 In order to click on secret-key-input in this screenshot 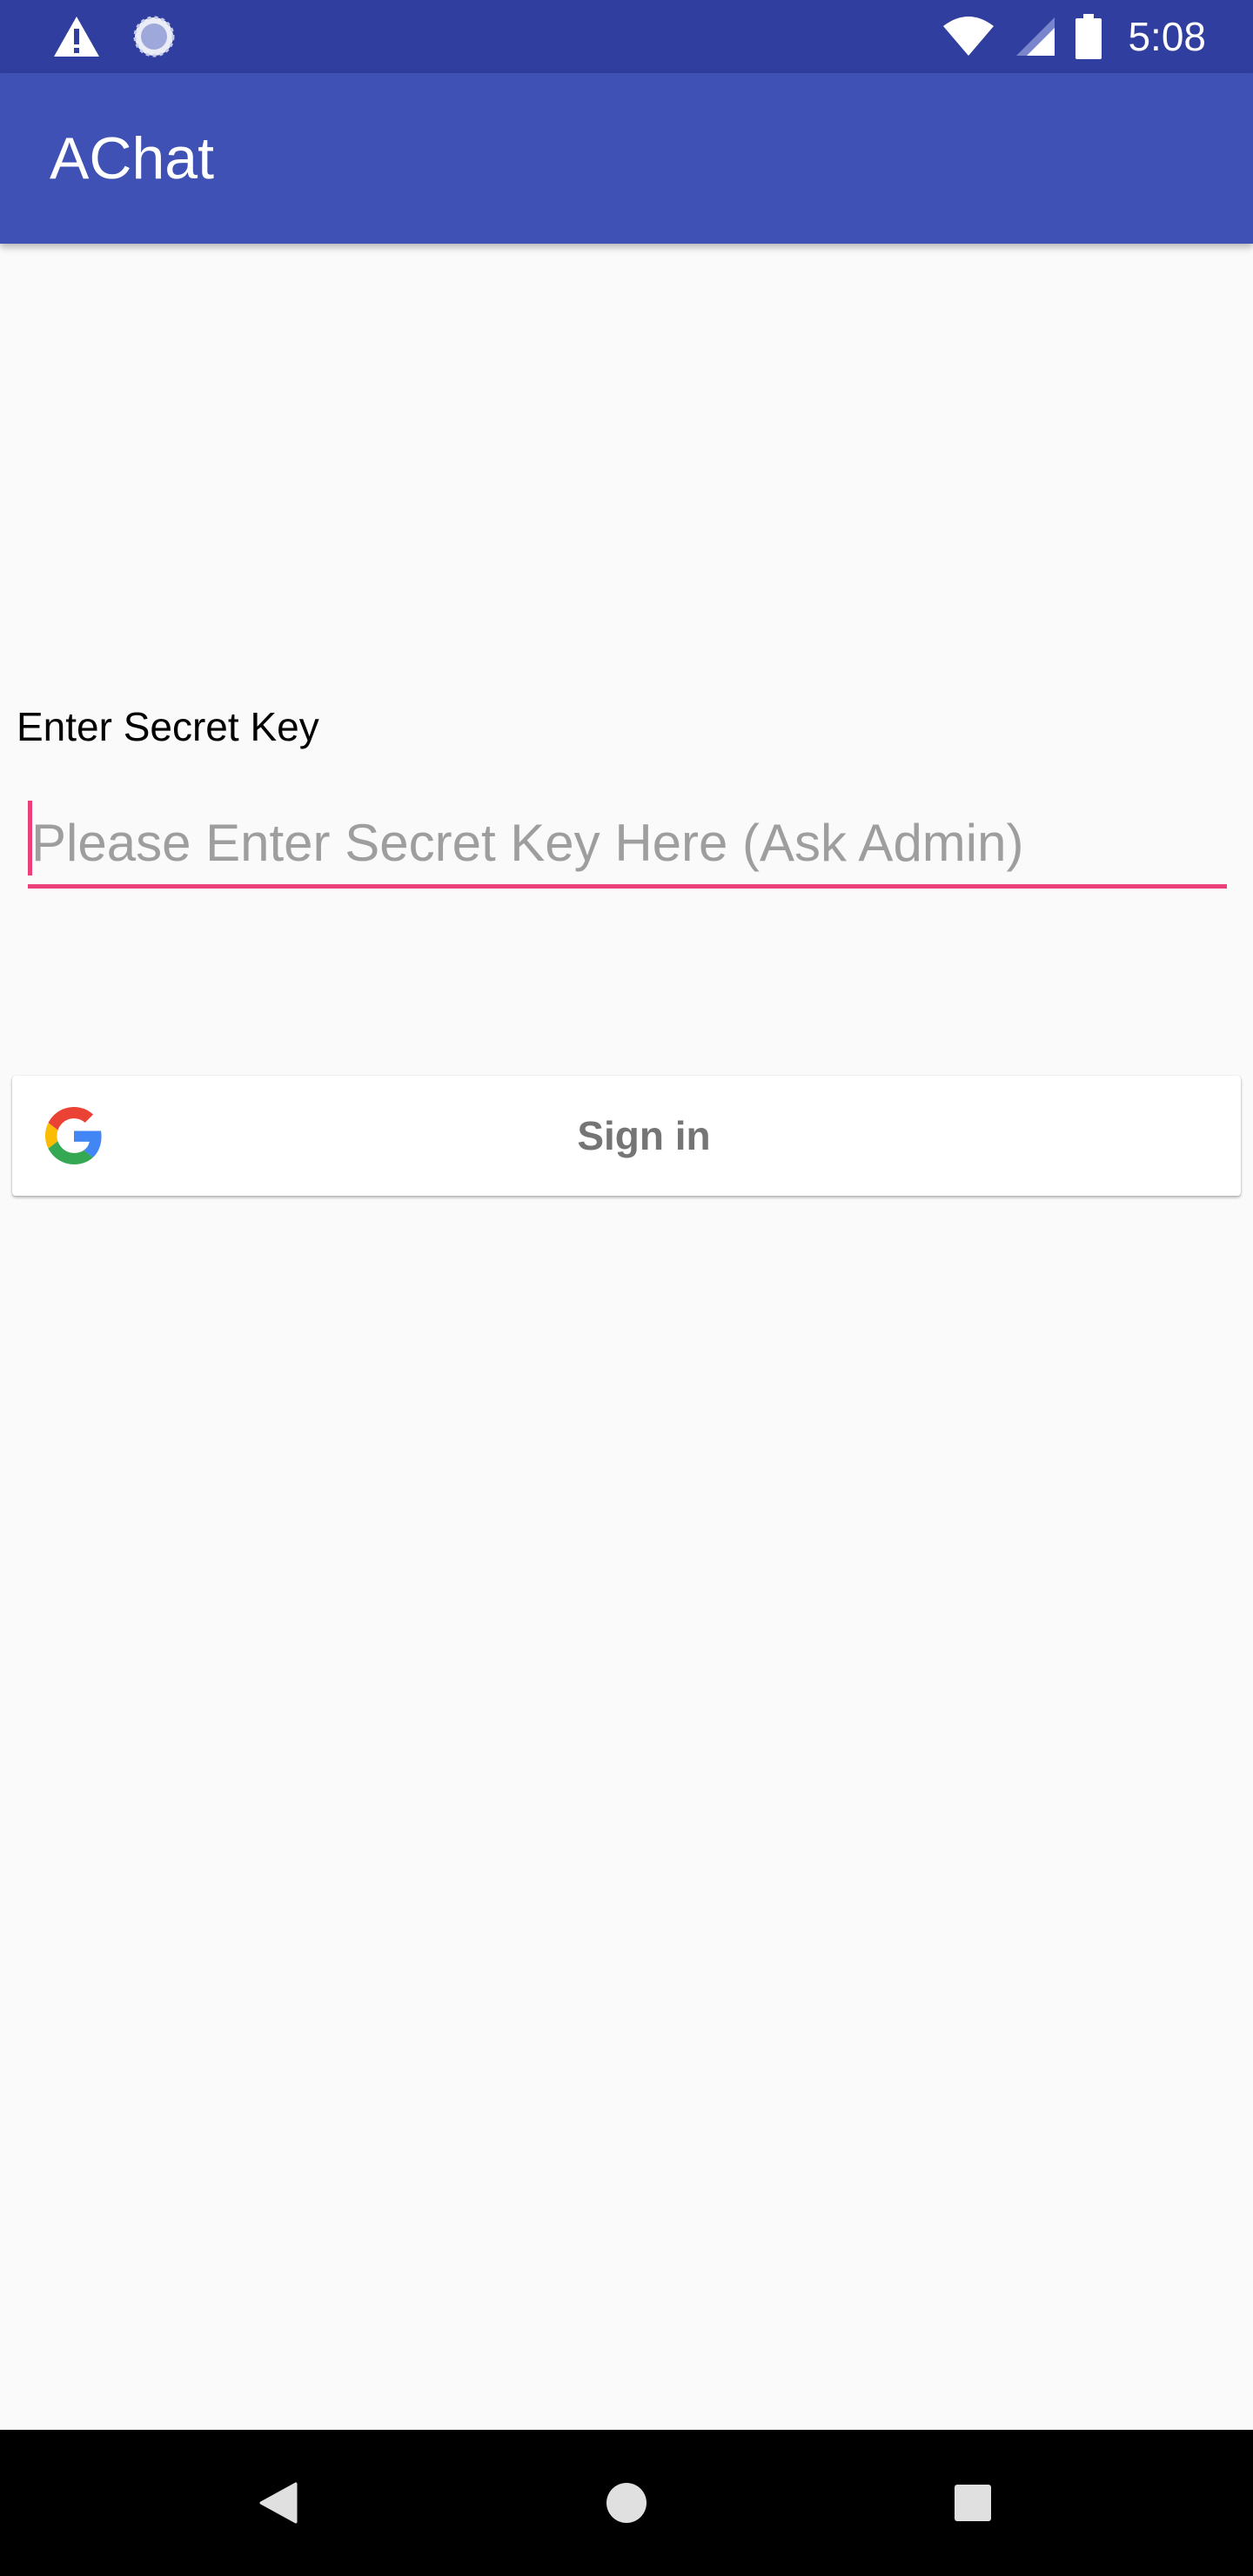, I will do `click(629, 843)`.